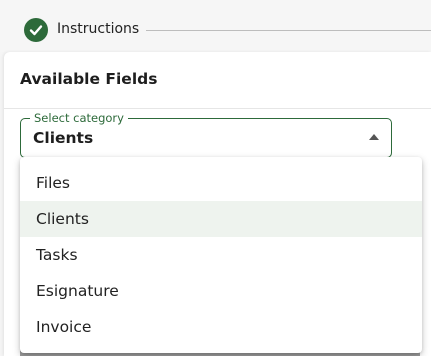 The height and width of the screenshot is (356, 431). I want to click on menu-item-clients: Clients, so click(221, 219).